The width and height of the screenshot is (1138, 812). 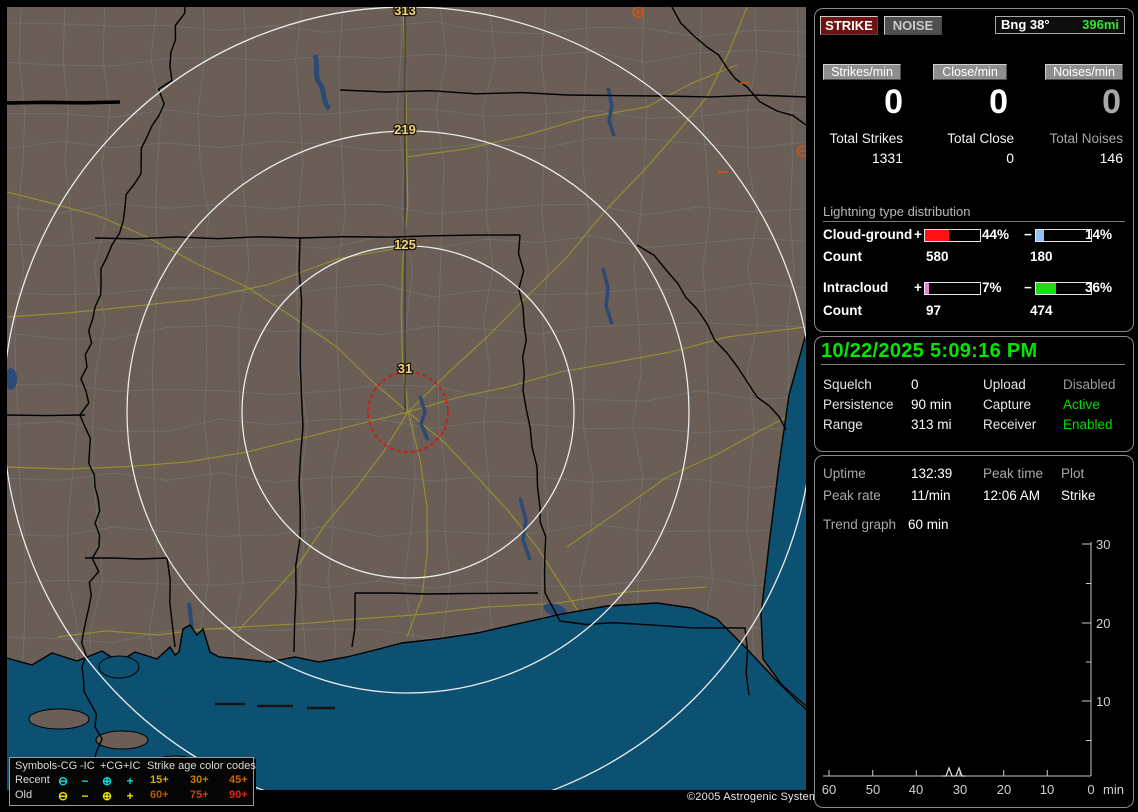 I want to click on total-close-value: 0, so click(x=1010, y=158).